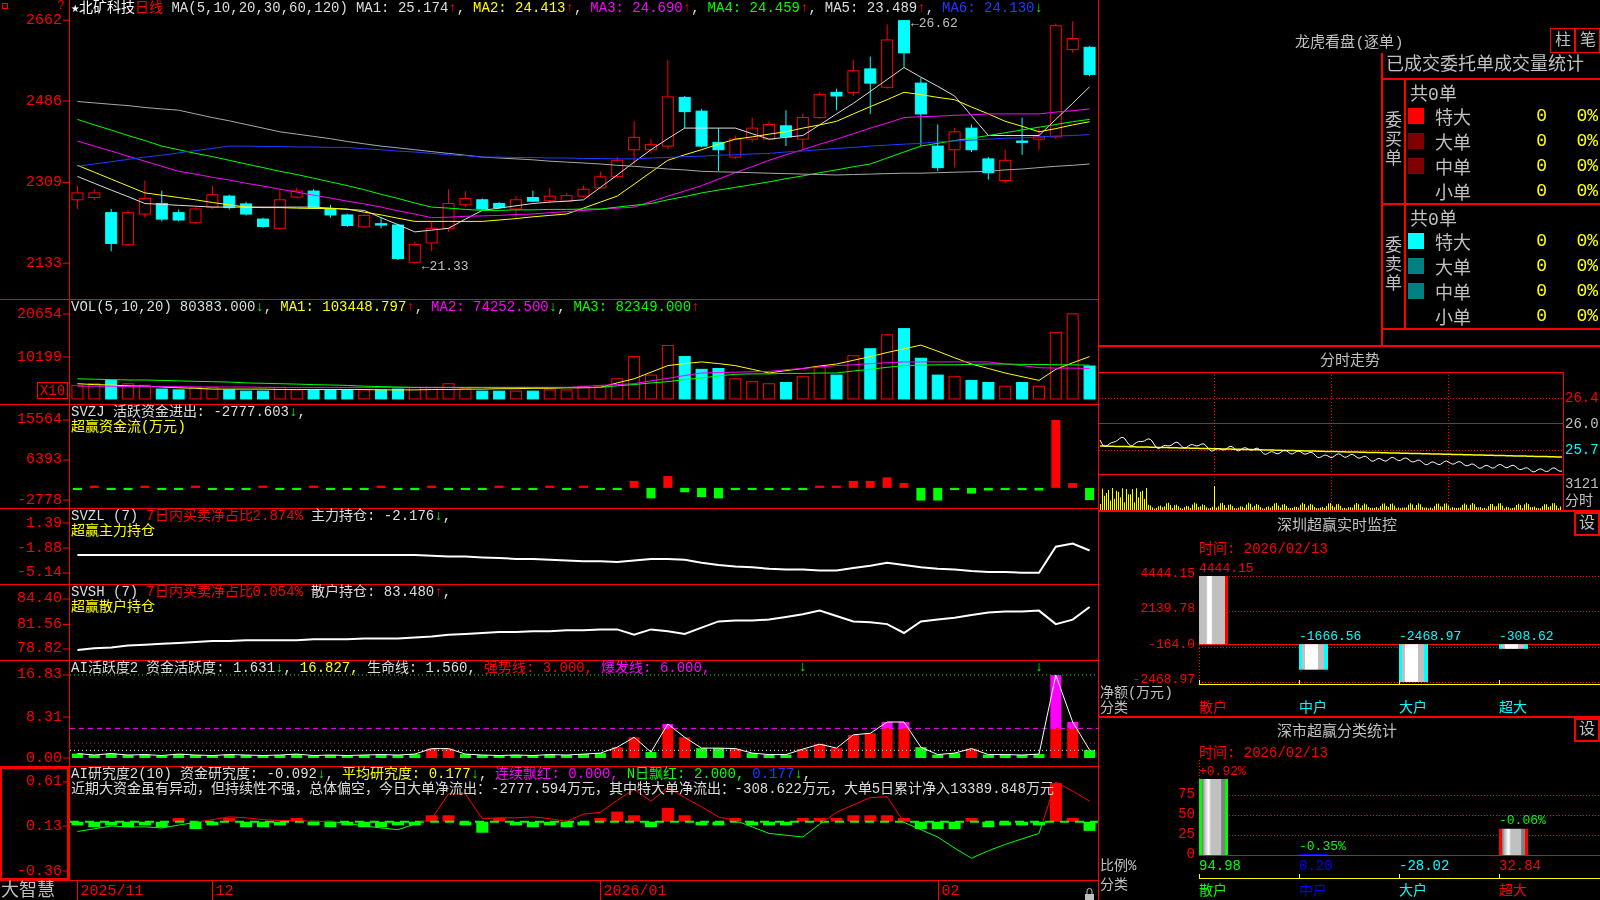 This screenshot has height=900, width=1600. I want to click on axis-label: -164.0, so click(1171, 644).